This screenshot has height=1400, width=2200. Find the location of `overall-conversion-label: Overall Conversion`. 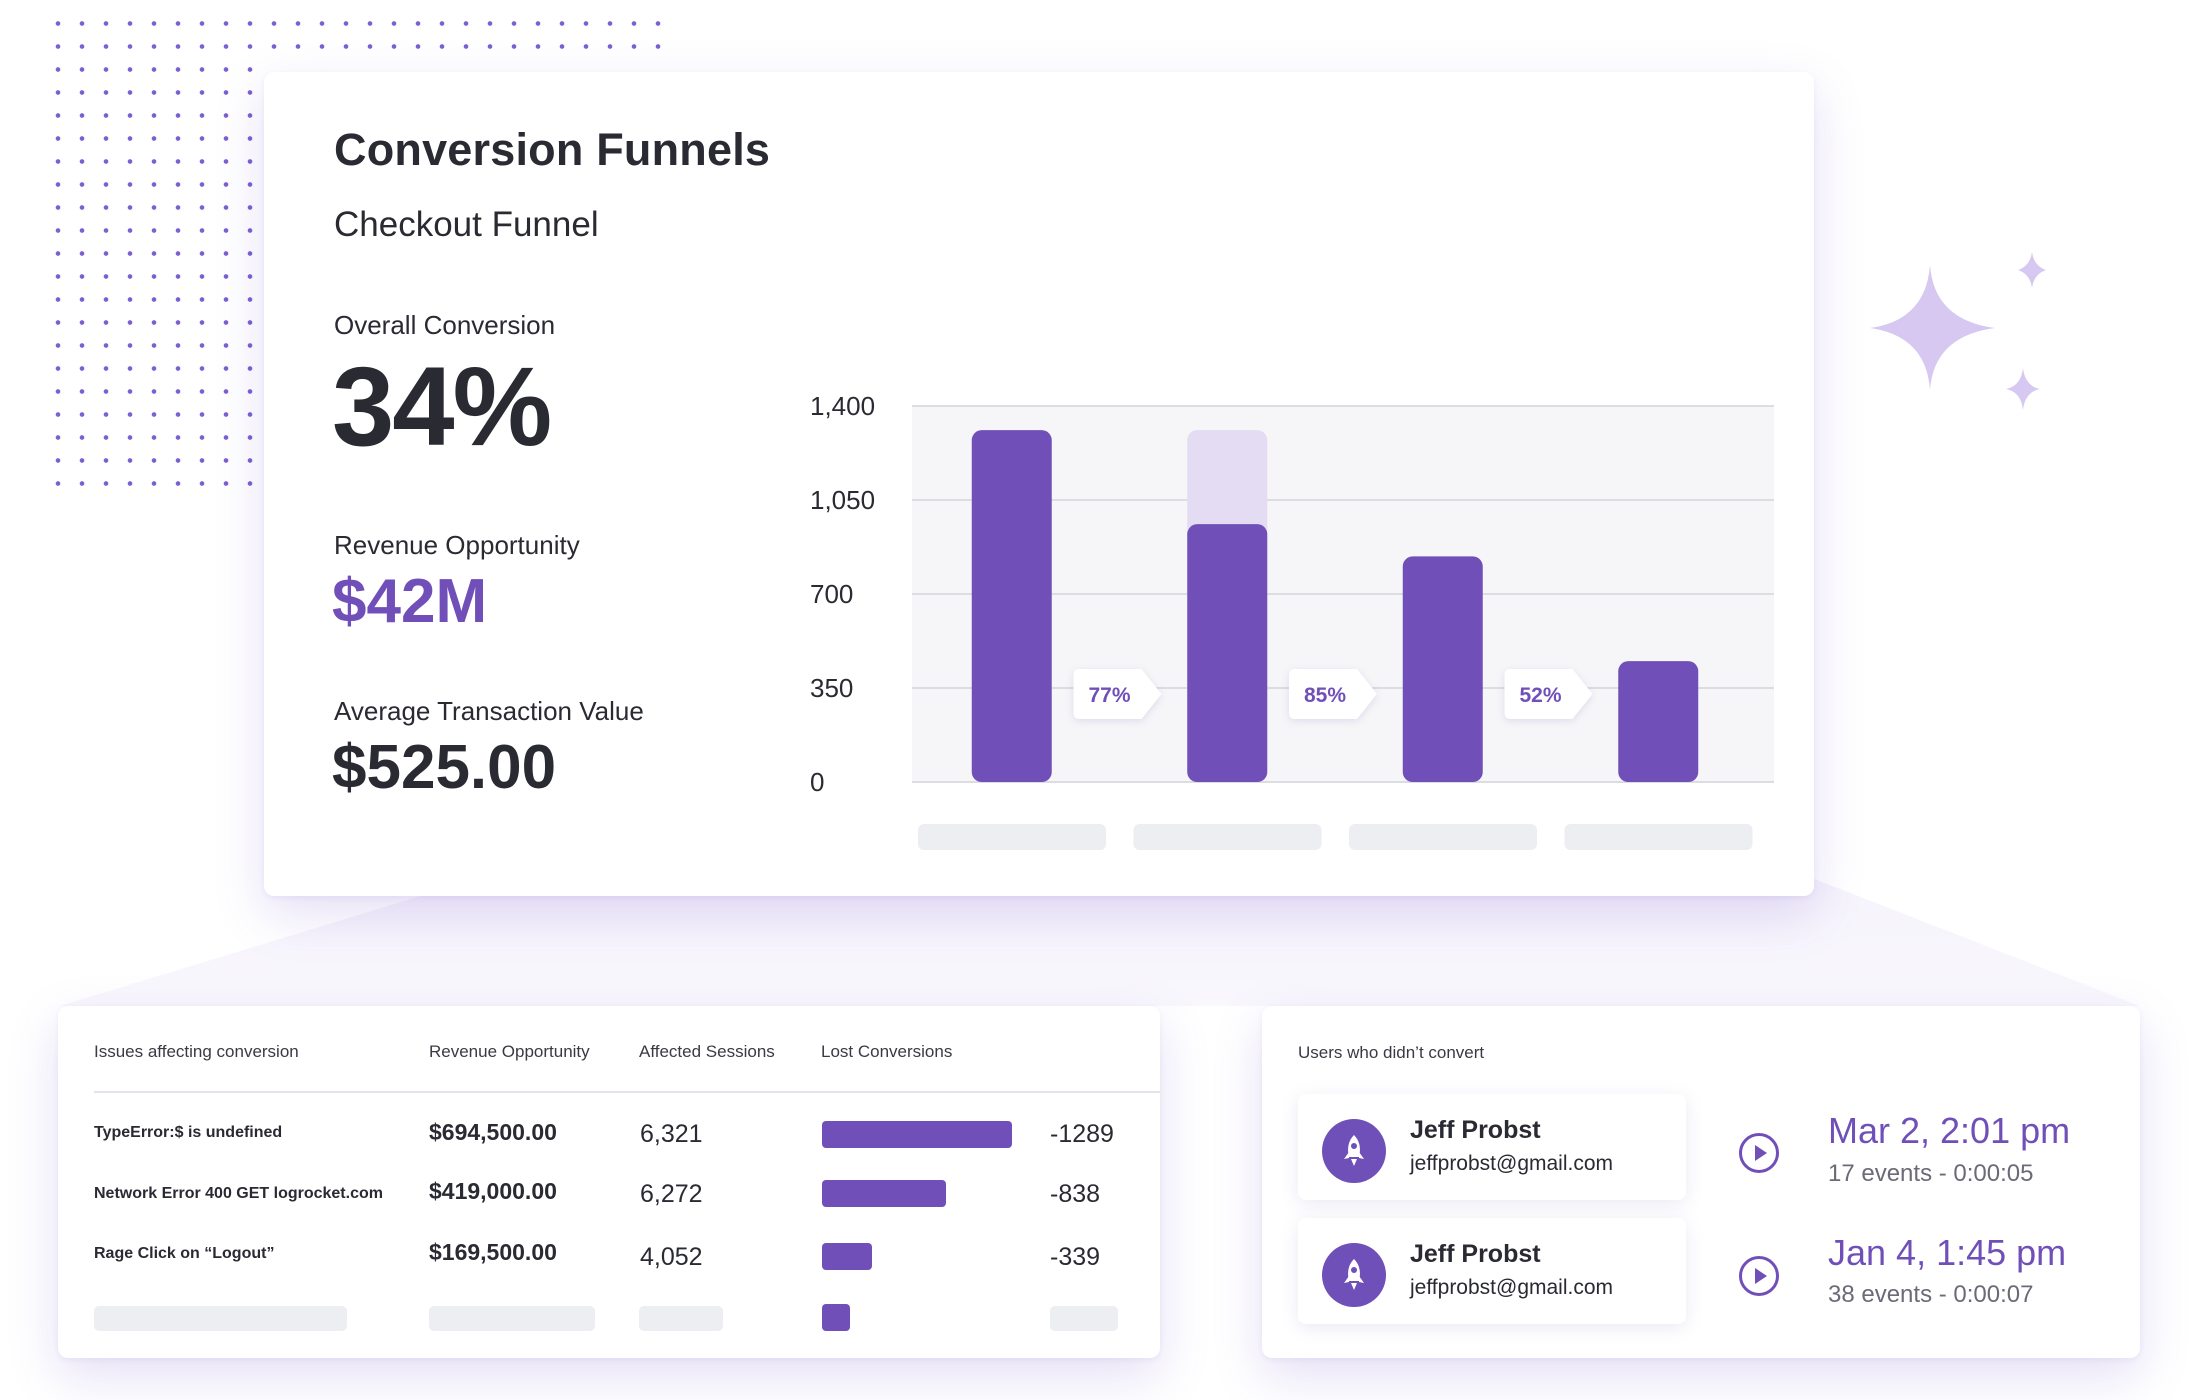

overall-conversion-label: Overall Conversion is located at coordinates (445, 325).